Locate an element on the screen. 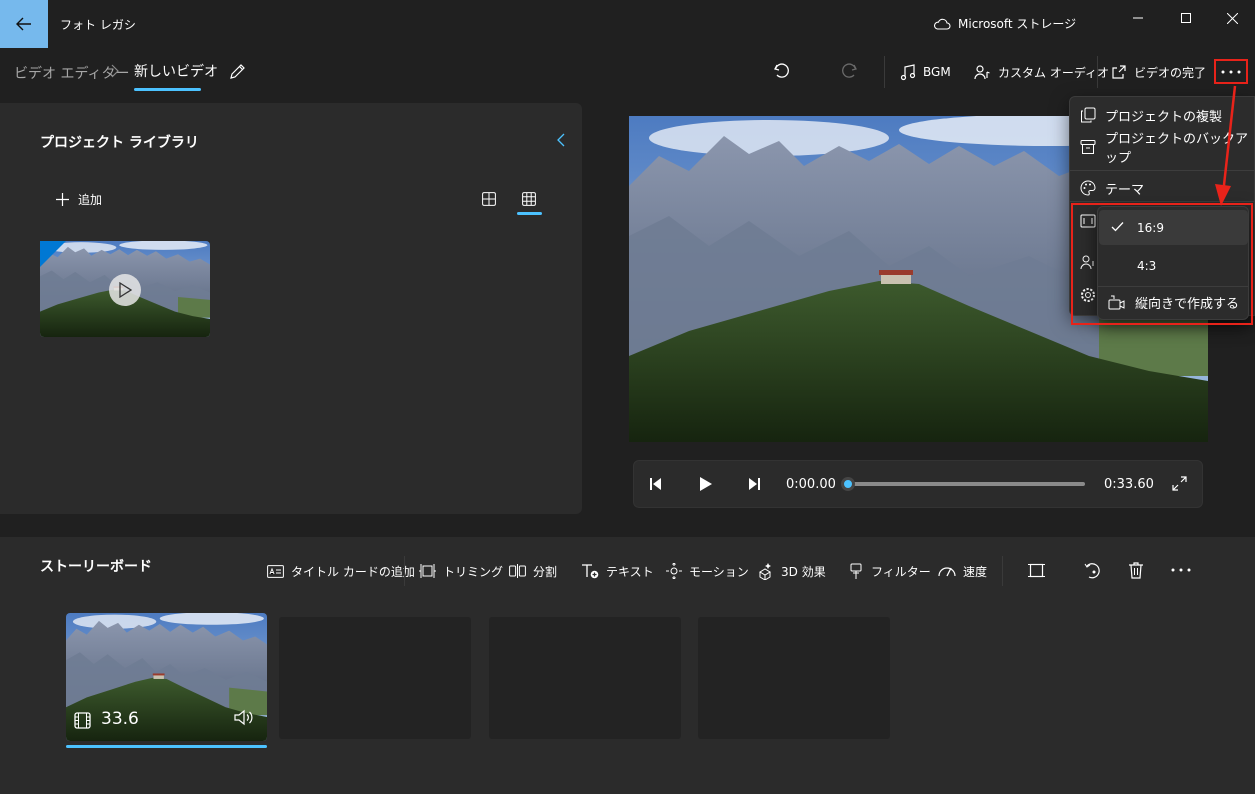 This screenshot has width=1255, height=794. delete-button is located at coordinates (1136, 570).